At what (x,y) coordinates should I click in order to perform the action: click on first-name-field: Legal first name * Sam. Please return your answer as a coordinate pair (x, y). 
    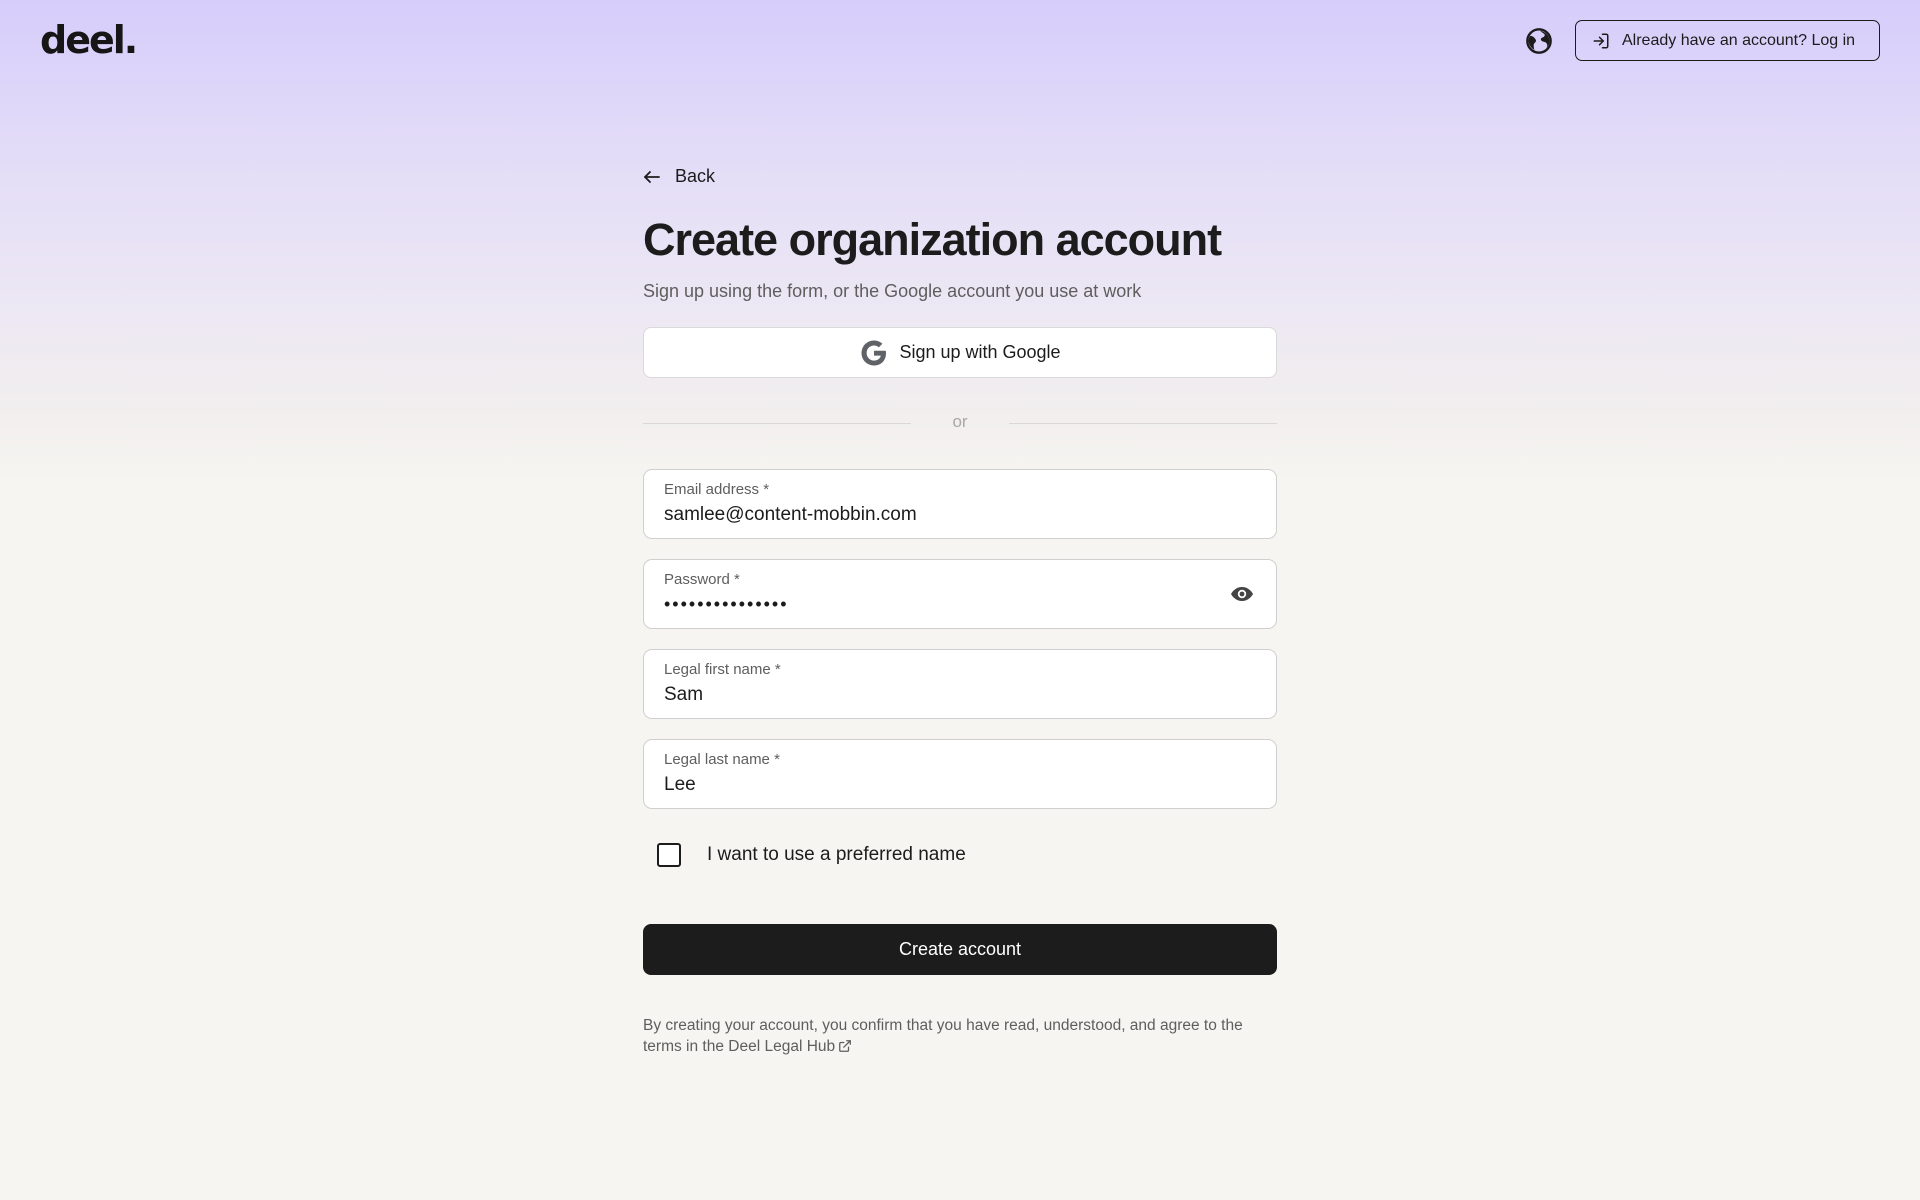
    Looking at the image, I should click on (960, 684).